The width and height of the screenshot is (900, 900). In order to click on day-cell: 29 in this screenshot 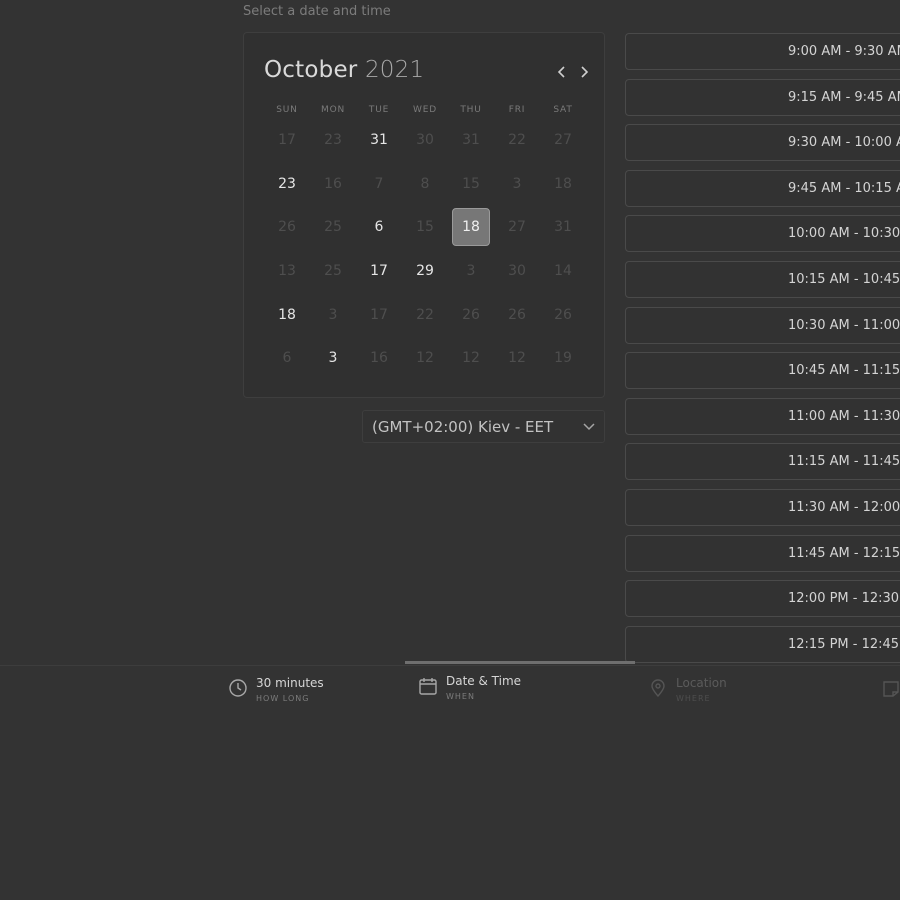, I will do `click(425, 271)`.